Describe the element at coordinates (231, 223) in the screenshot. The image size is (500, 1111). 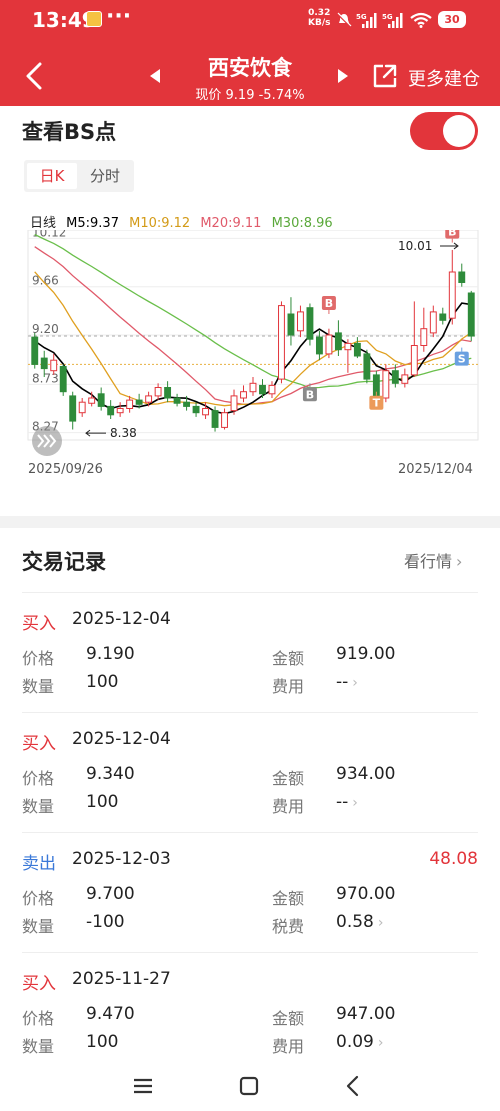
I see `ma20-value: M20:9.11` at that location.